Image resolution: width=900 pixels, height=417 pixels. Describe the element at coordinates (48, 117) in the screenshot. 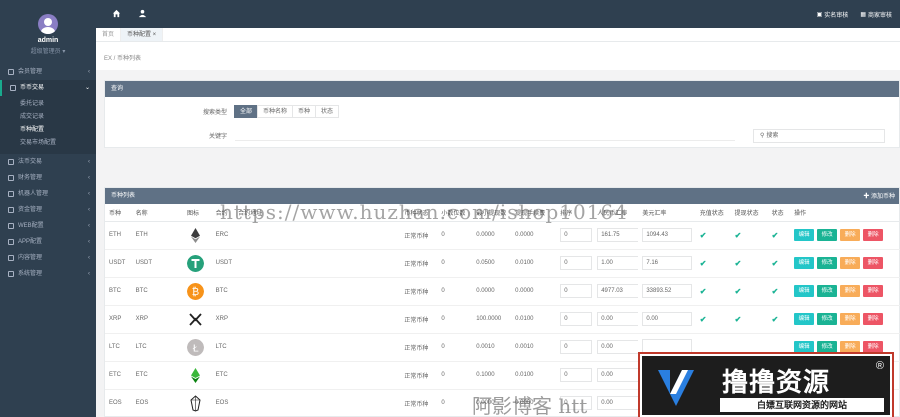

I see `submenu-trades: 成交记录` at that location.